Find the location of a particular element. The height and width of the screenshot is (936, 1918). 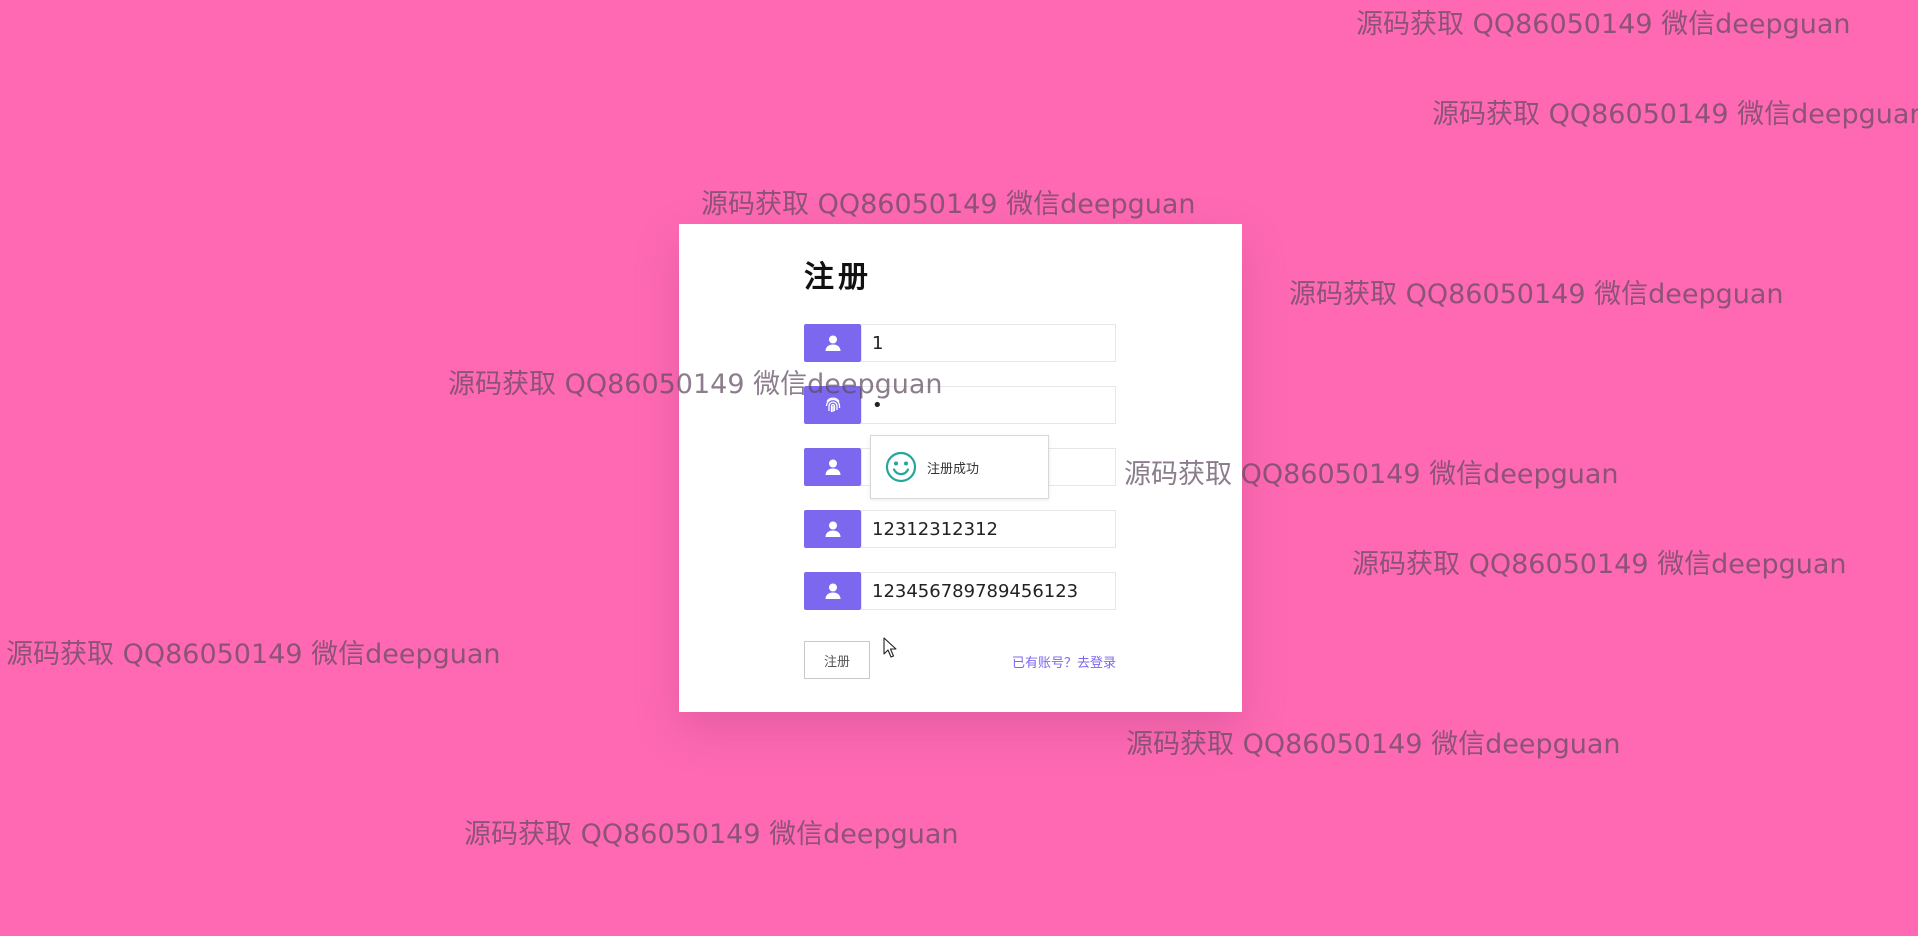

password-input is located at coordinates (988, 405).